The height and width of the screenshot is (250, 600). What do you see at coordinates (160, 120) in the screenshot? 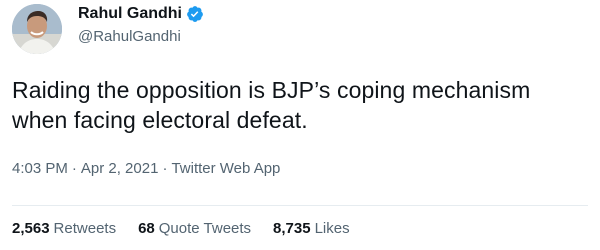
I see `tweet-text-line: when facing electoral defeat.` at bounding box center [160, 120].